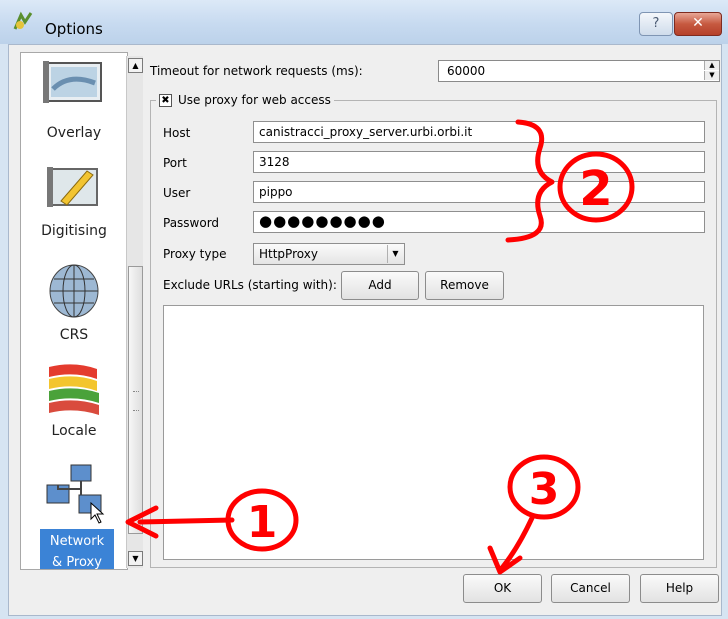 This screenshot has height=619, width=728. What do you see at coordinates (679, 588) in the screenshot?
I see `help-button: Help` at bounding box center [679, 588].